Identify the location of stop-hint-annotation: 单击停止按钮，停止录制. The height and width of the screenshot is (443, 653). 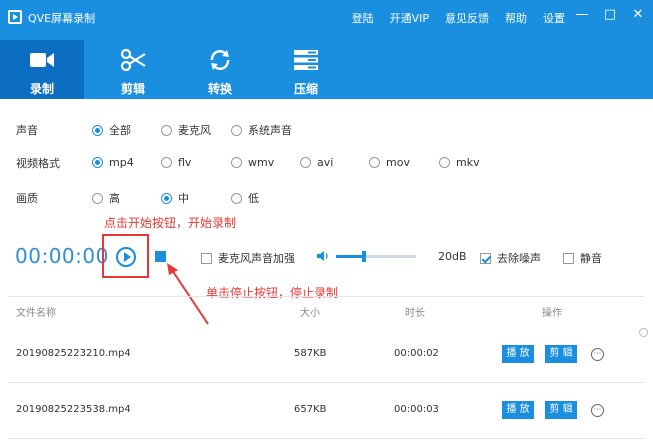
(272, 293).